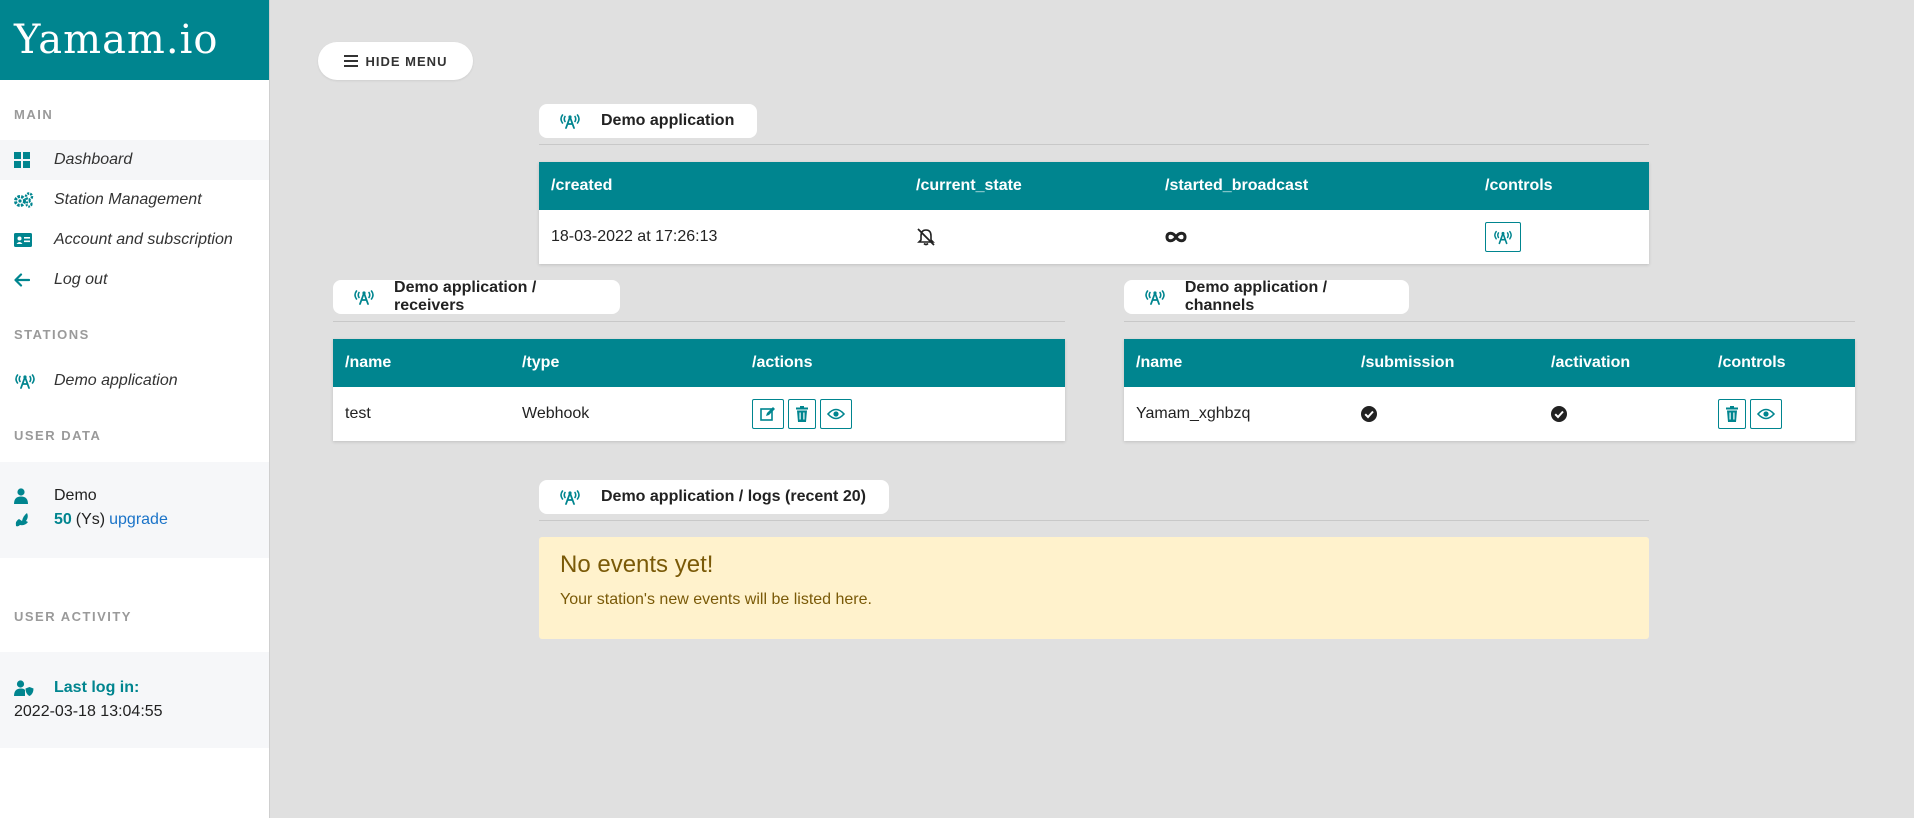 The height and width of the screenshot is (818, 1914). Describe the element at coordinates (1176, 237) in the screenshot. I see `infinity-icon` at that location.